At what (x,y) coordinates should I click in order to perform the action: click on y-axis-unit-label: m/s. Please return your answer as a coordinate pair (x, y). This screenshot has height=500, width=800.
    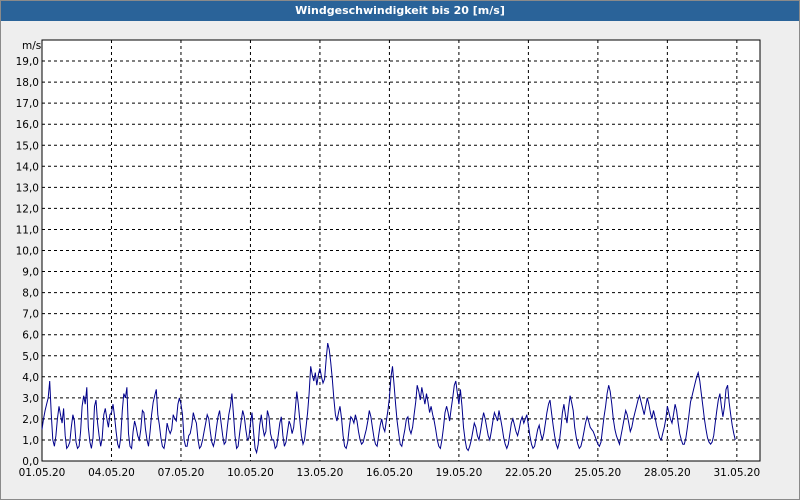
    Looking at the image, I should click on (31, 46).